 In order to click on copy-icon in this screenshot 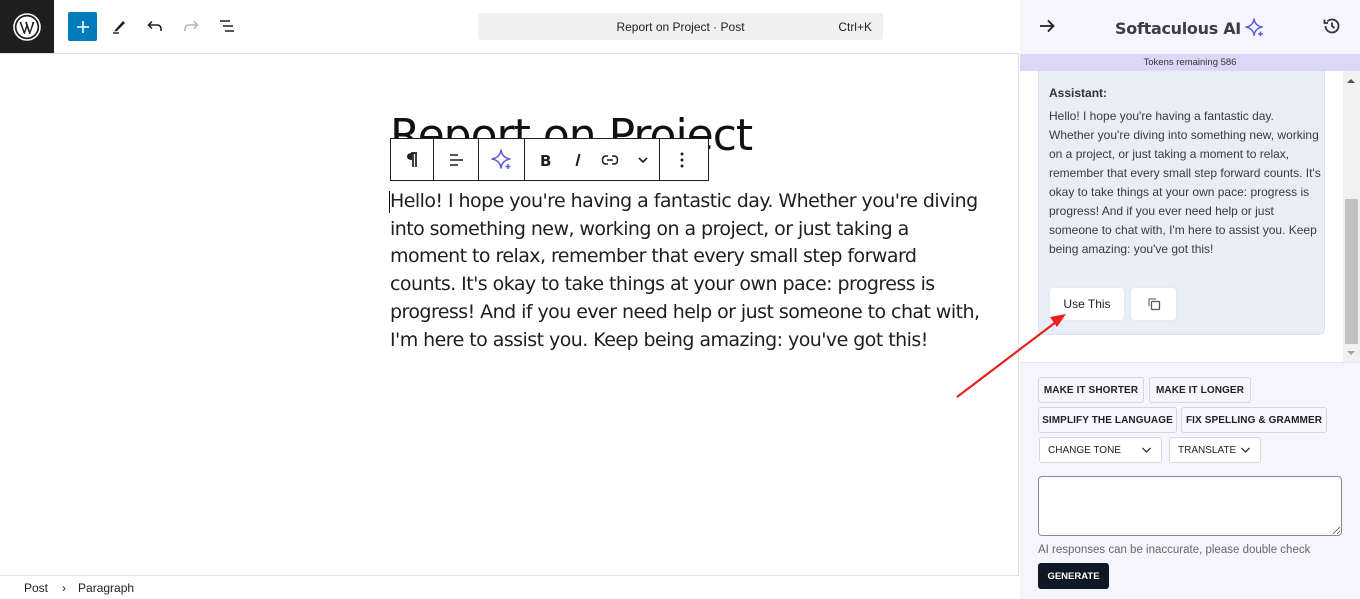, I will do `click(1153, 304)`.